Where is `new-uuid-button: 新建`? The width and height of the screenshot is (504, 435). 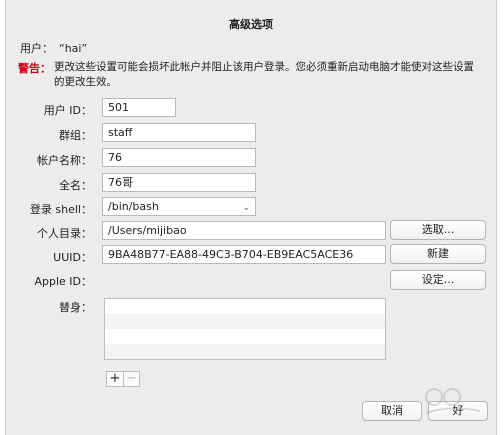 new-uuid-button: 新建 is located at coordinates (438, 254).